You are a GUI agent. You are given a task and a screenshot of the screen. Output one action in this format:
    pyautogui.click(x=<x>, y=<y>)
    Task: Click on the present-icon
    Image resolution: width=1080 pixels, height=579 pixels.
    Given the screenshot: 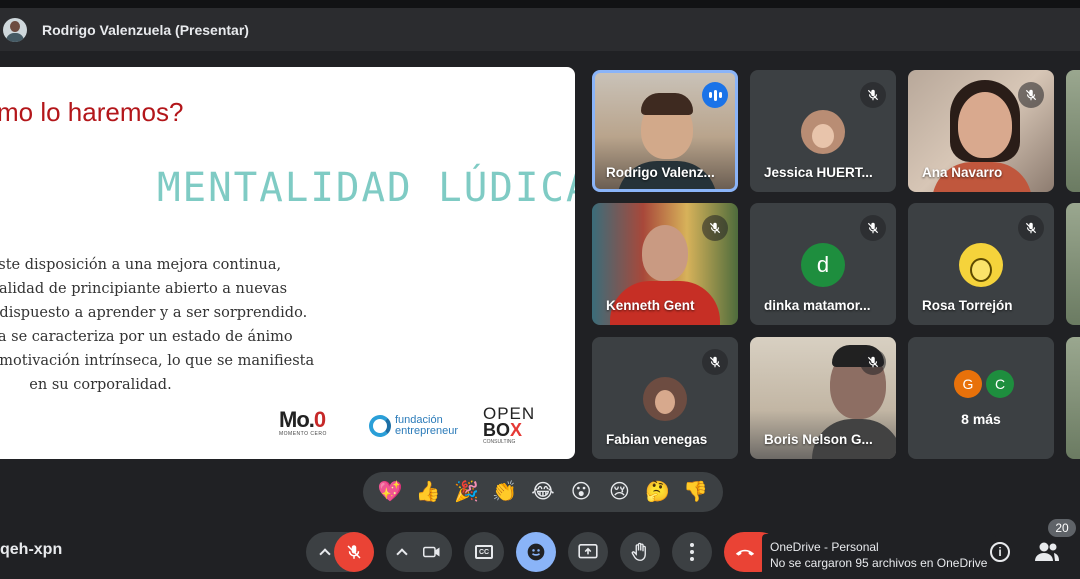 What is the action you would take?
    pyautogui.click(x=588, y=551)
    